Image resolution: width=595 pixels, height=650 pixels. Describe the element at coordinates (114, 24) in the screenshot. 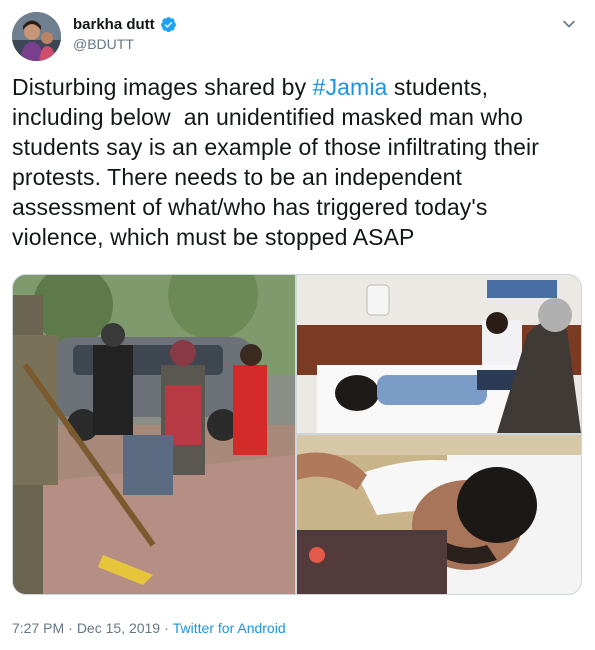

I see `author-display-name: barkha dutt` at that location.